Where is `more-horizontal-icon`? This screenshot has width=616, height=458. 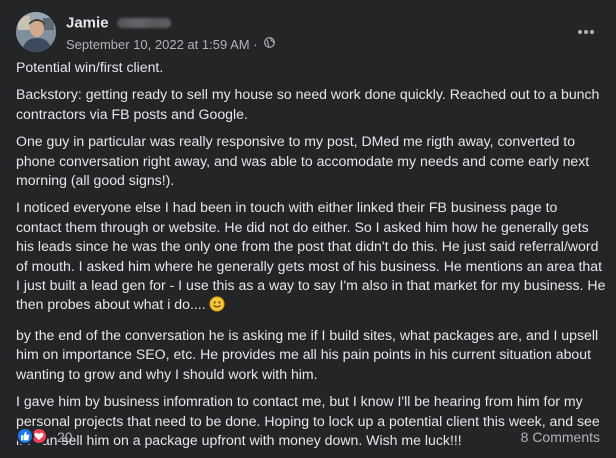 more-horizontal-icon is located at coordinates (586, 32).